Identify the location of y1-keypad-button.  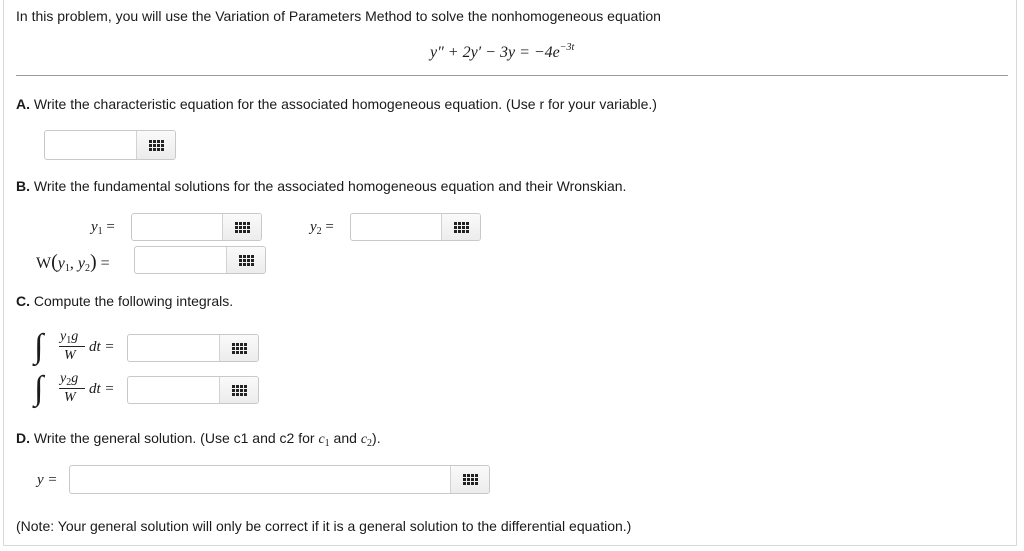
(241, 227).